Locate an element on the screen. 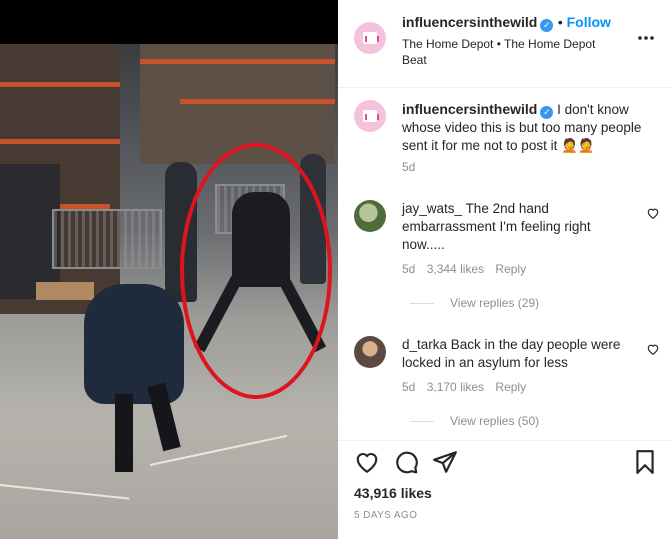 The image size is (671, 539). view-replies-button: View replies (29) is located at coordinates (474, 303).